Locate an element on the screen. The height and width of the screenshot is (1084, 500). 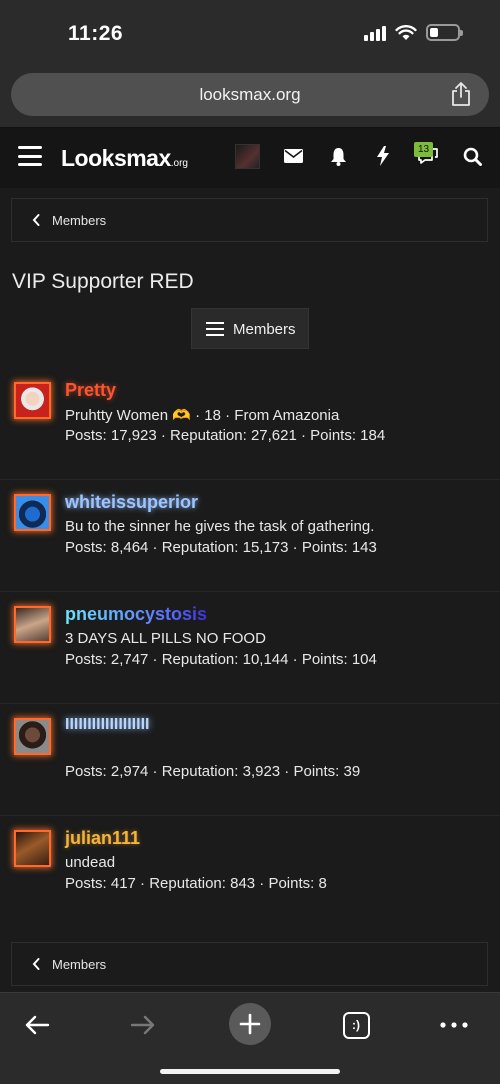
search-icon is located at coordinates (472, 156).